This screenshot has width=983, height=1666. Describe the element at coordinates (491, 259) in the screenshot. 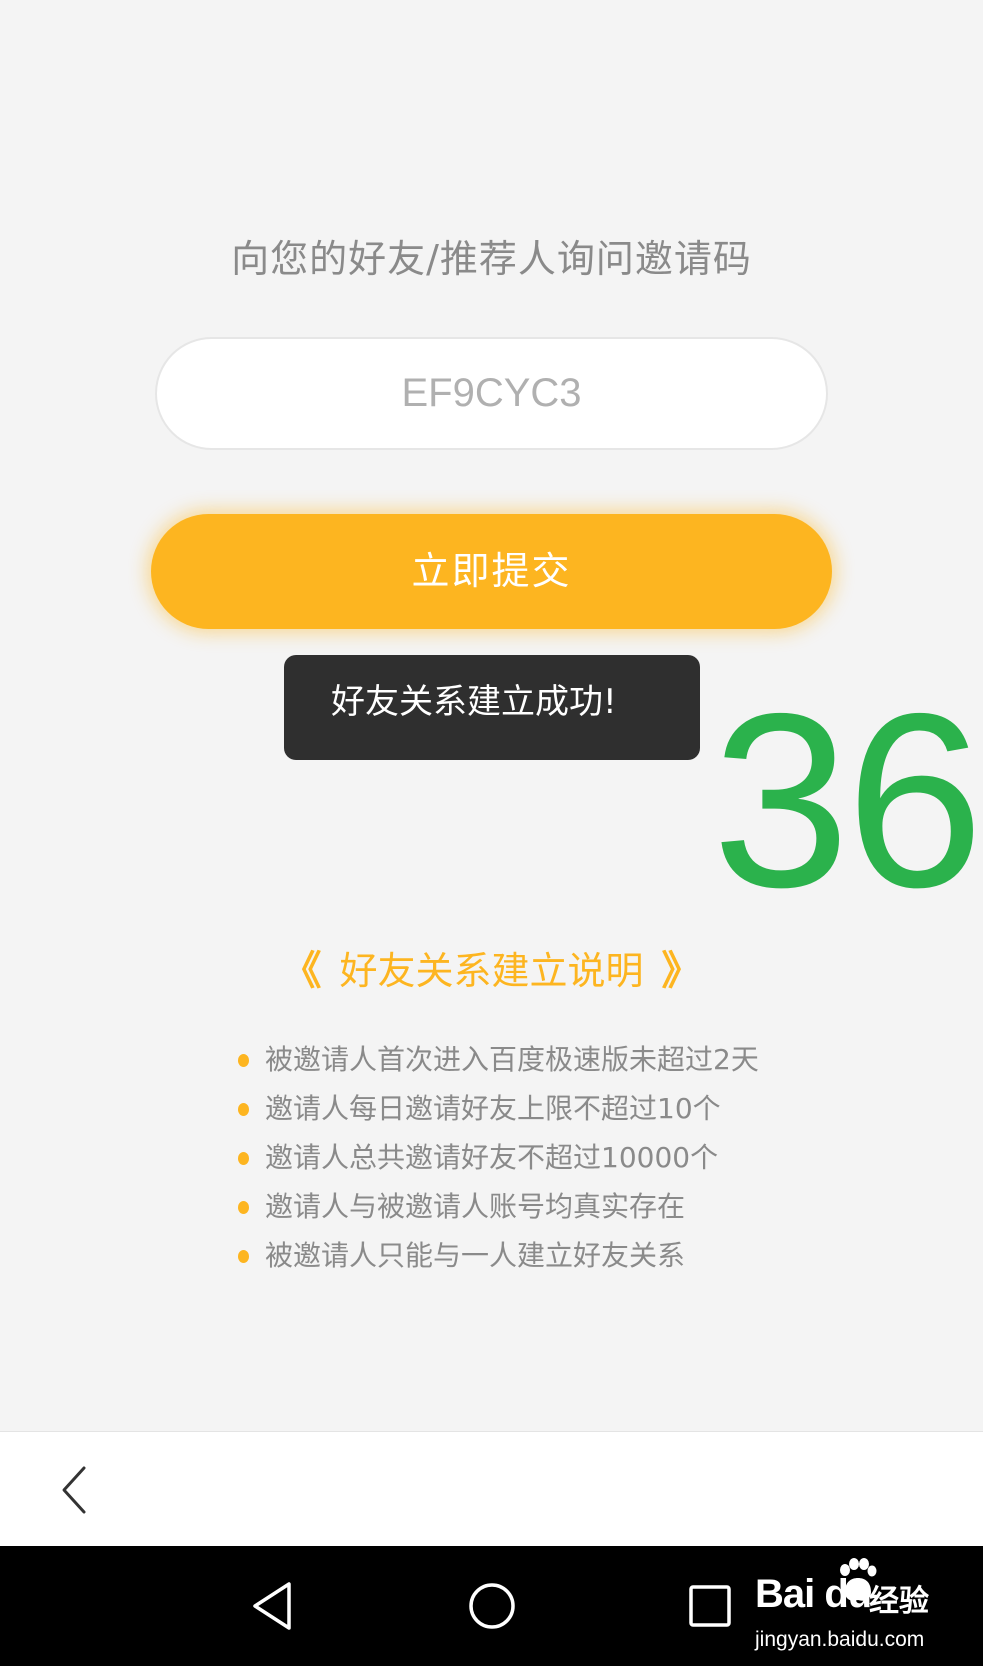

I see `invite-prompt: 向您的好友/推荐人询问邀请码` at that location.